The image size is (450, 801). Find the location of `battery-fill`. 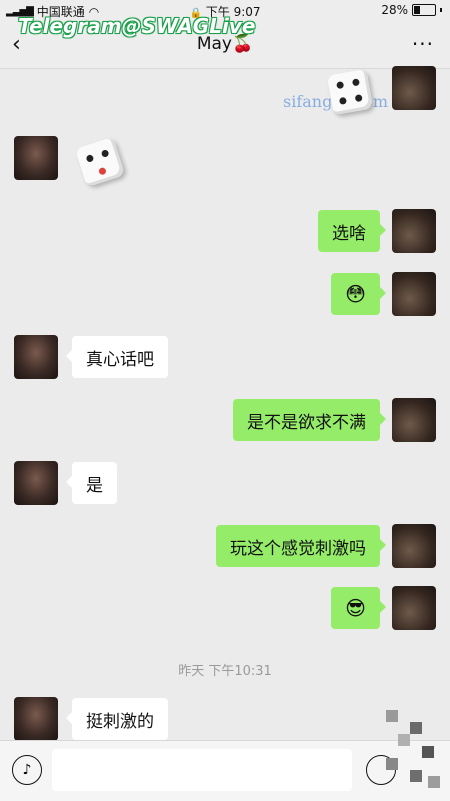

battery-fill is located at coordinates (417, 10).